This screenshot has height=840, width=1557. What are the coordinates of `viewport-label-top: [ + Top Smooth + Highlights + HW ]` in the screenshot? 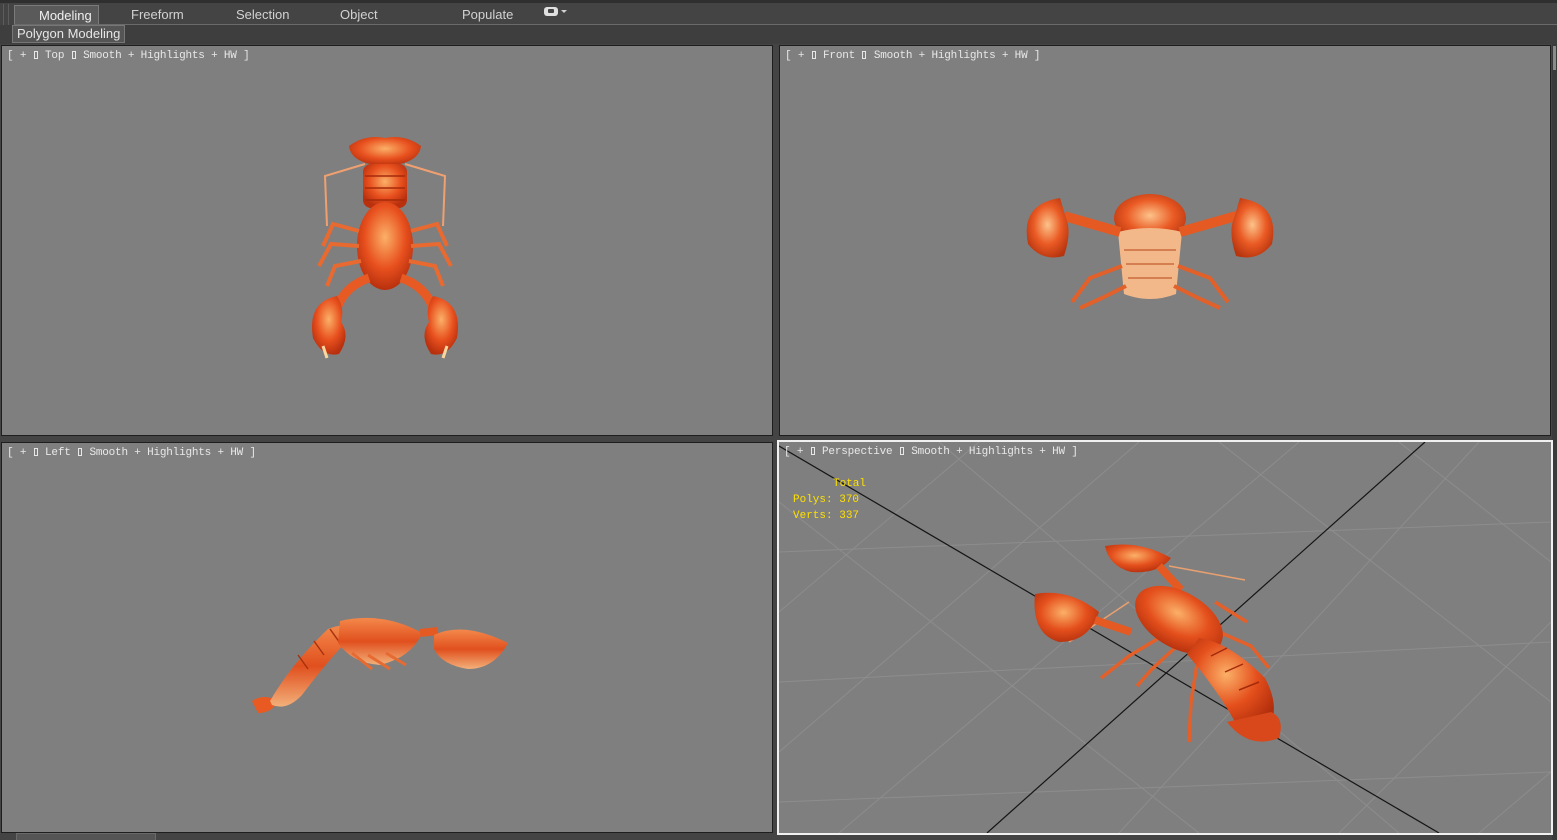 It's located at (128, 56).